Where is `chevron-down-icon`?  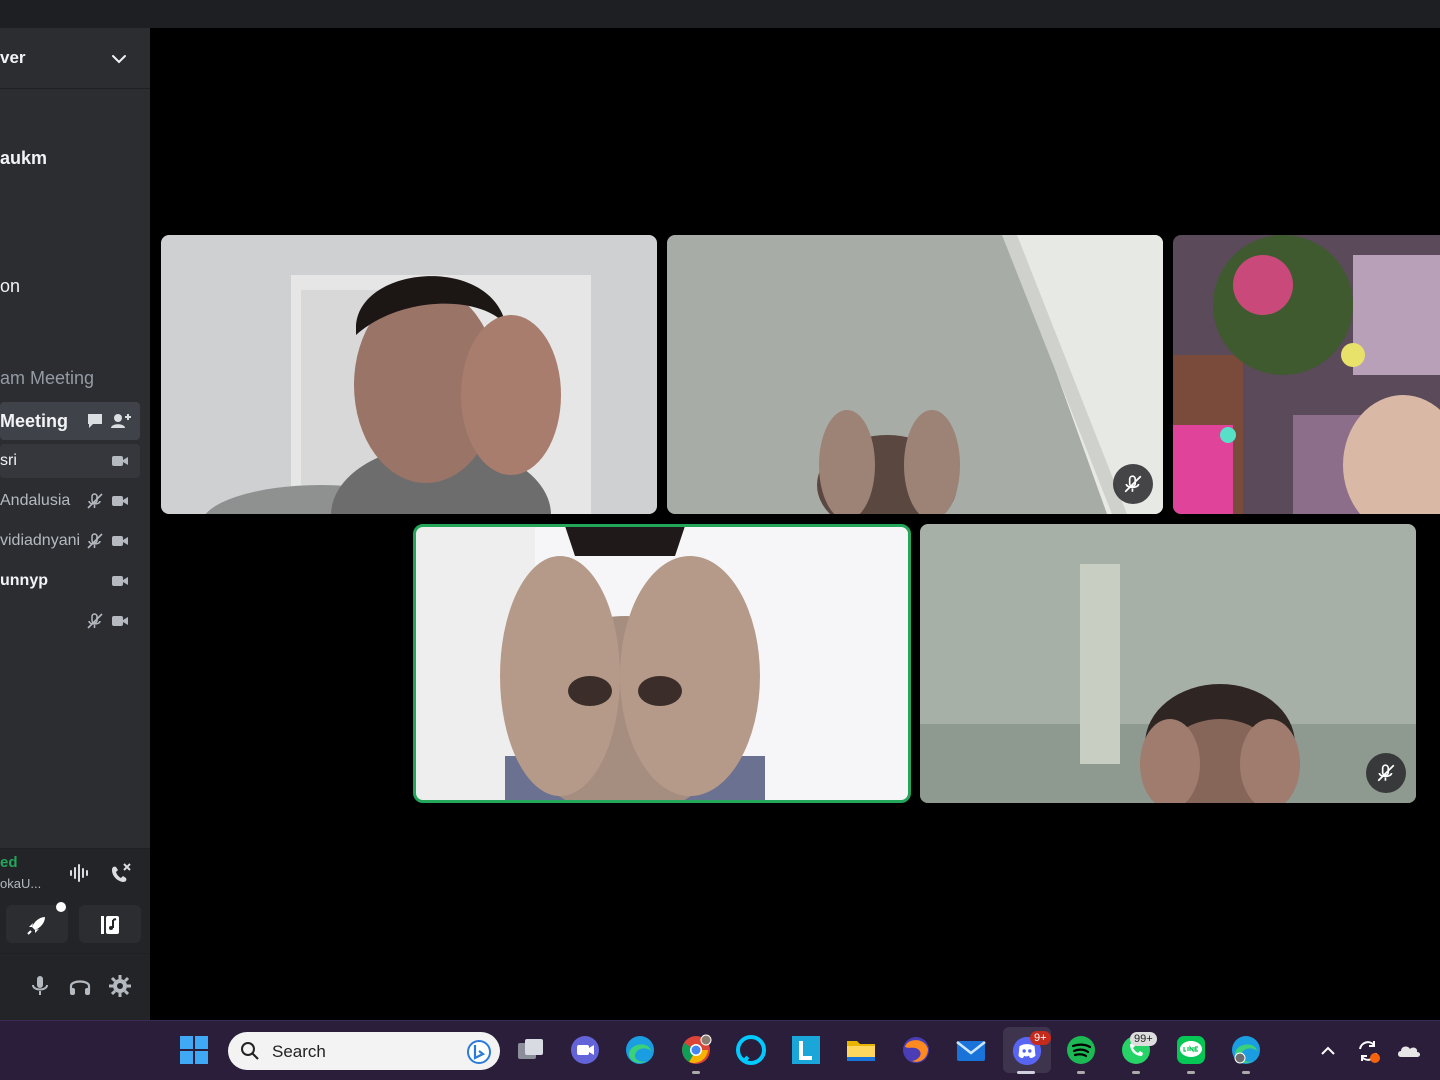
chevron-down-icon is located at coordinates (119, 59).